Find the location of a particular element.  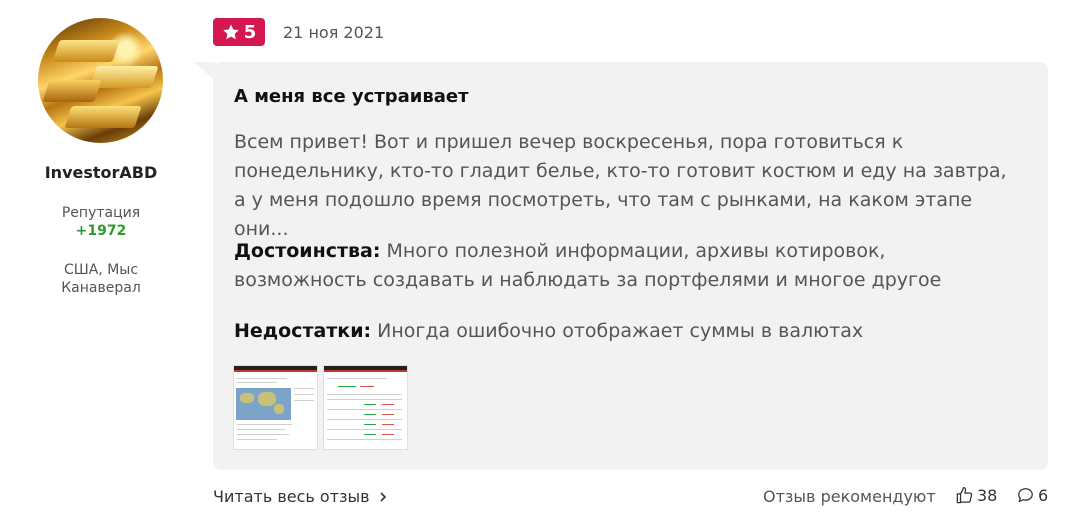

avatar is located at coordinates (100, 80).